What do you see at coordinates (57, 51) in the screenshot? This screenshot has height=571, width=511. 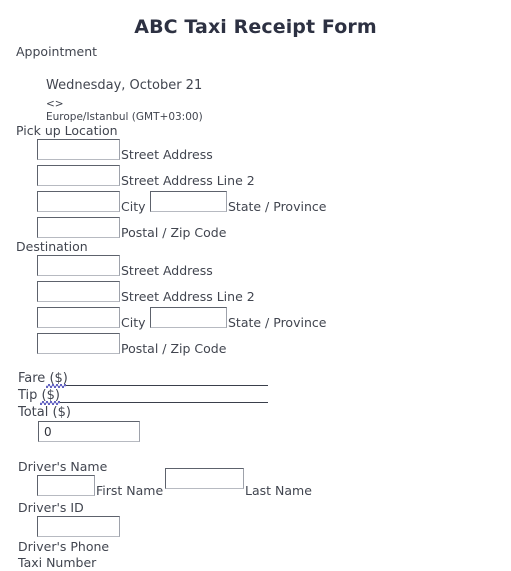 I see `appointment-section-label: Appointment` at bounding box center [57, 51].